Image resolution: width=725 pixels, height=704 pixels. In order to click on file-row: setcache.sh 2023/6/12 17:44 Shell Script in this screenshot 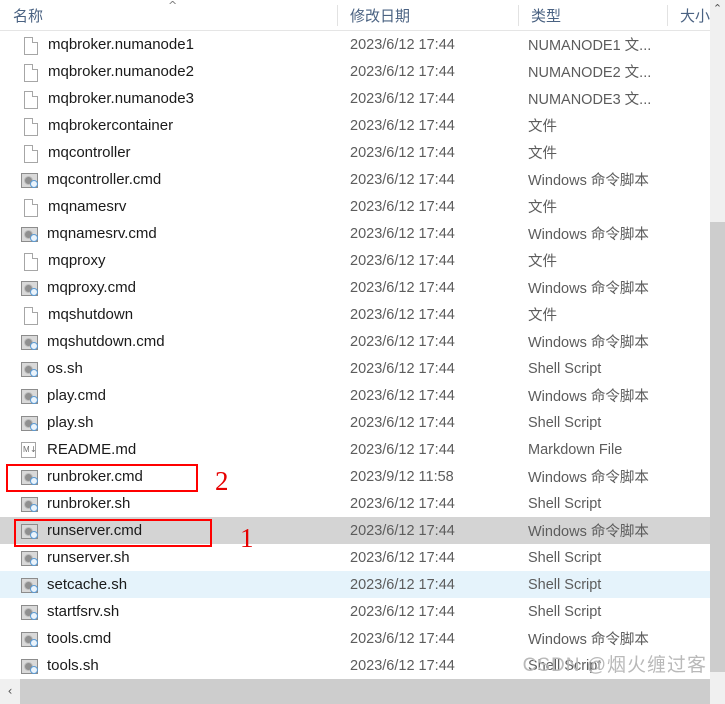, I will do `click(355, 584)`.